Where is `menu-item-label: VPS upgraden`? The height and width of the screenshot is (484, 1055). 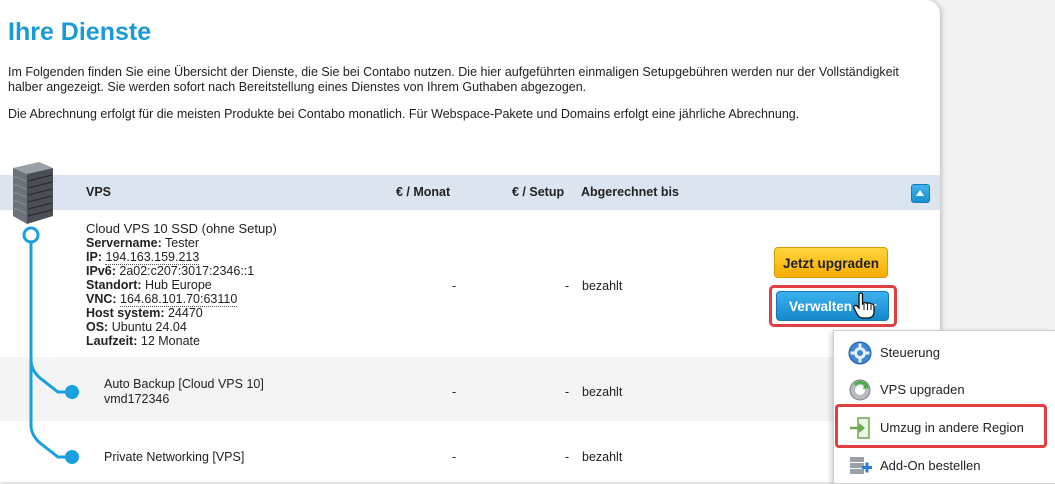
menu-item-label: VPS upgraden is located at coordinates (922, 389).